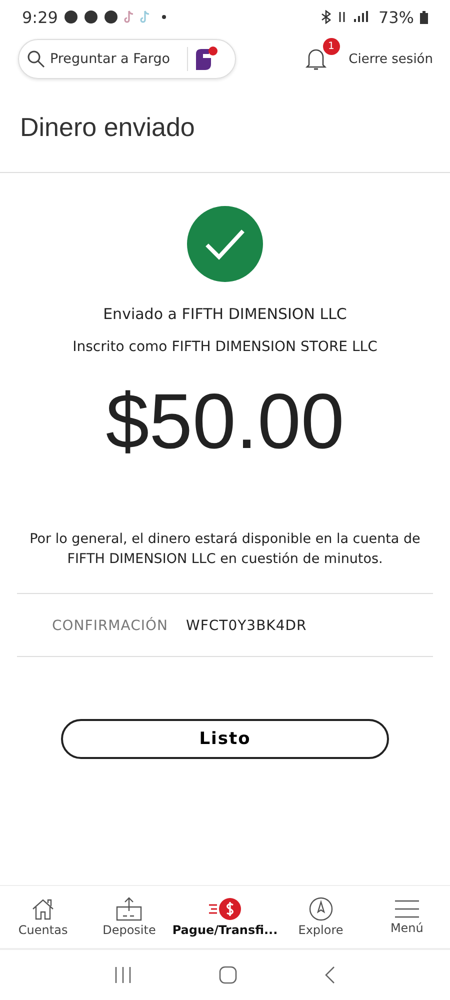  Describe the element at coordinates (396, 17) in the screenshot. I see `battery-level: 73%` at that location.